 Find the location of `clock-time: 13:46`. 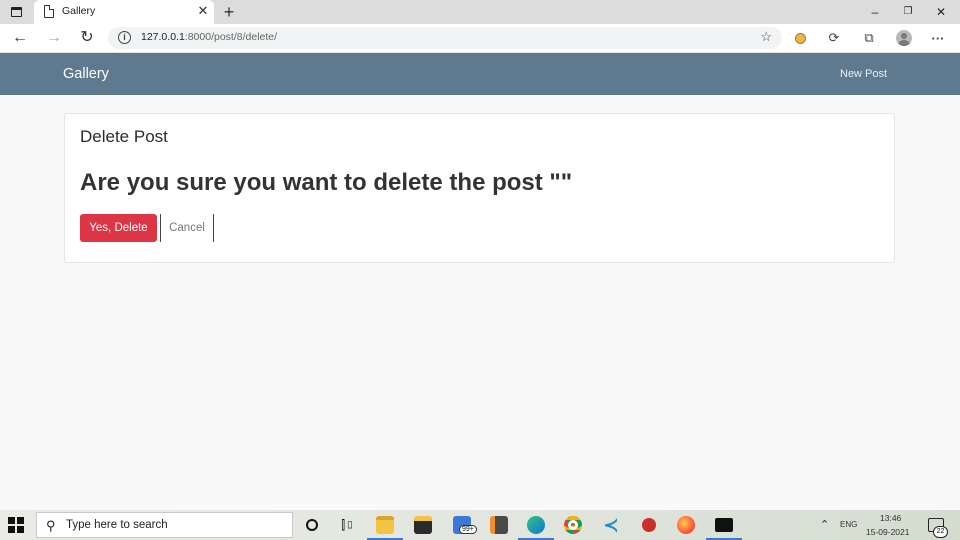

clock-time: 13:46 is located at coordinates (890, 518).